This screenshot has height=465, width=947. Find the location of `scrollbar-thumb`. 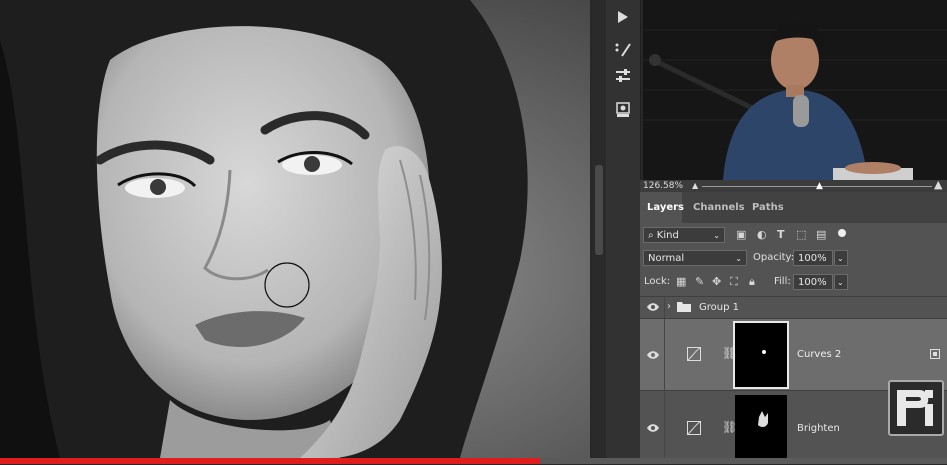

scrollbar-thumb is located at coordinates (599, 210).